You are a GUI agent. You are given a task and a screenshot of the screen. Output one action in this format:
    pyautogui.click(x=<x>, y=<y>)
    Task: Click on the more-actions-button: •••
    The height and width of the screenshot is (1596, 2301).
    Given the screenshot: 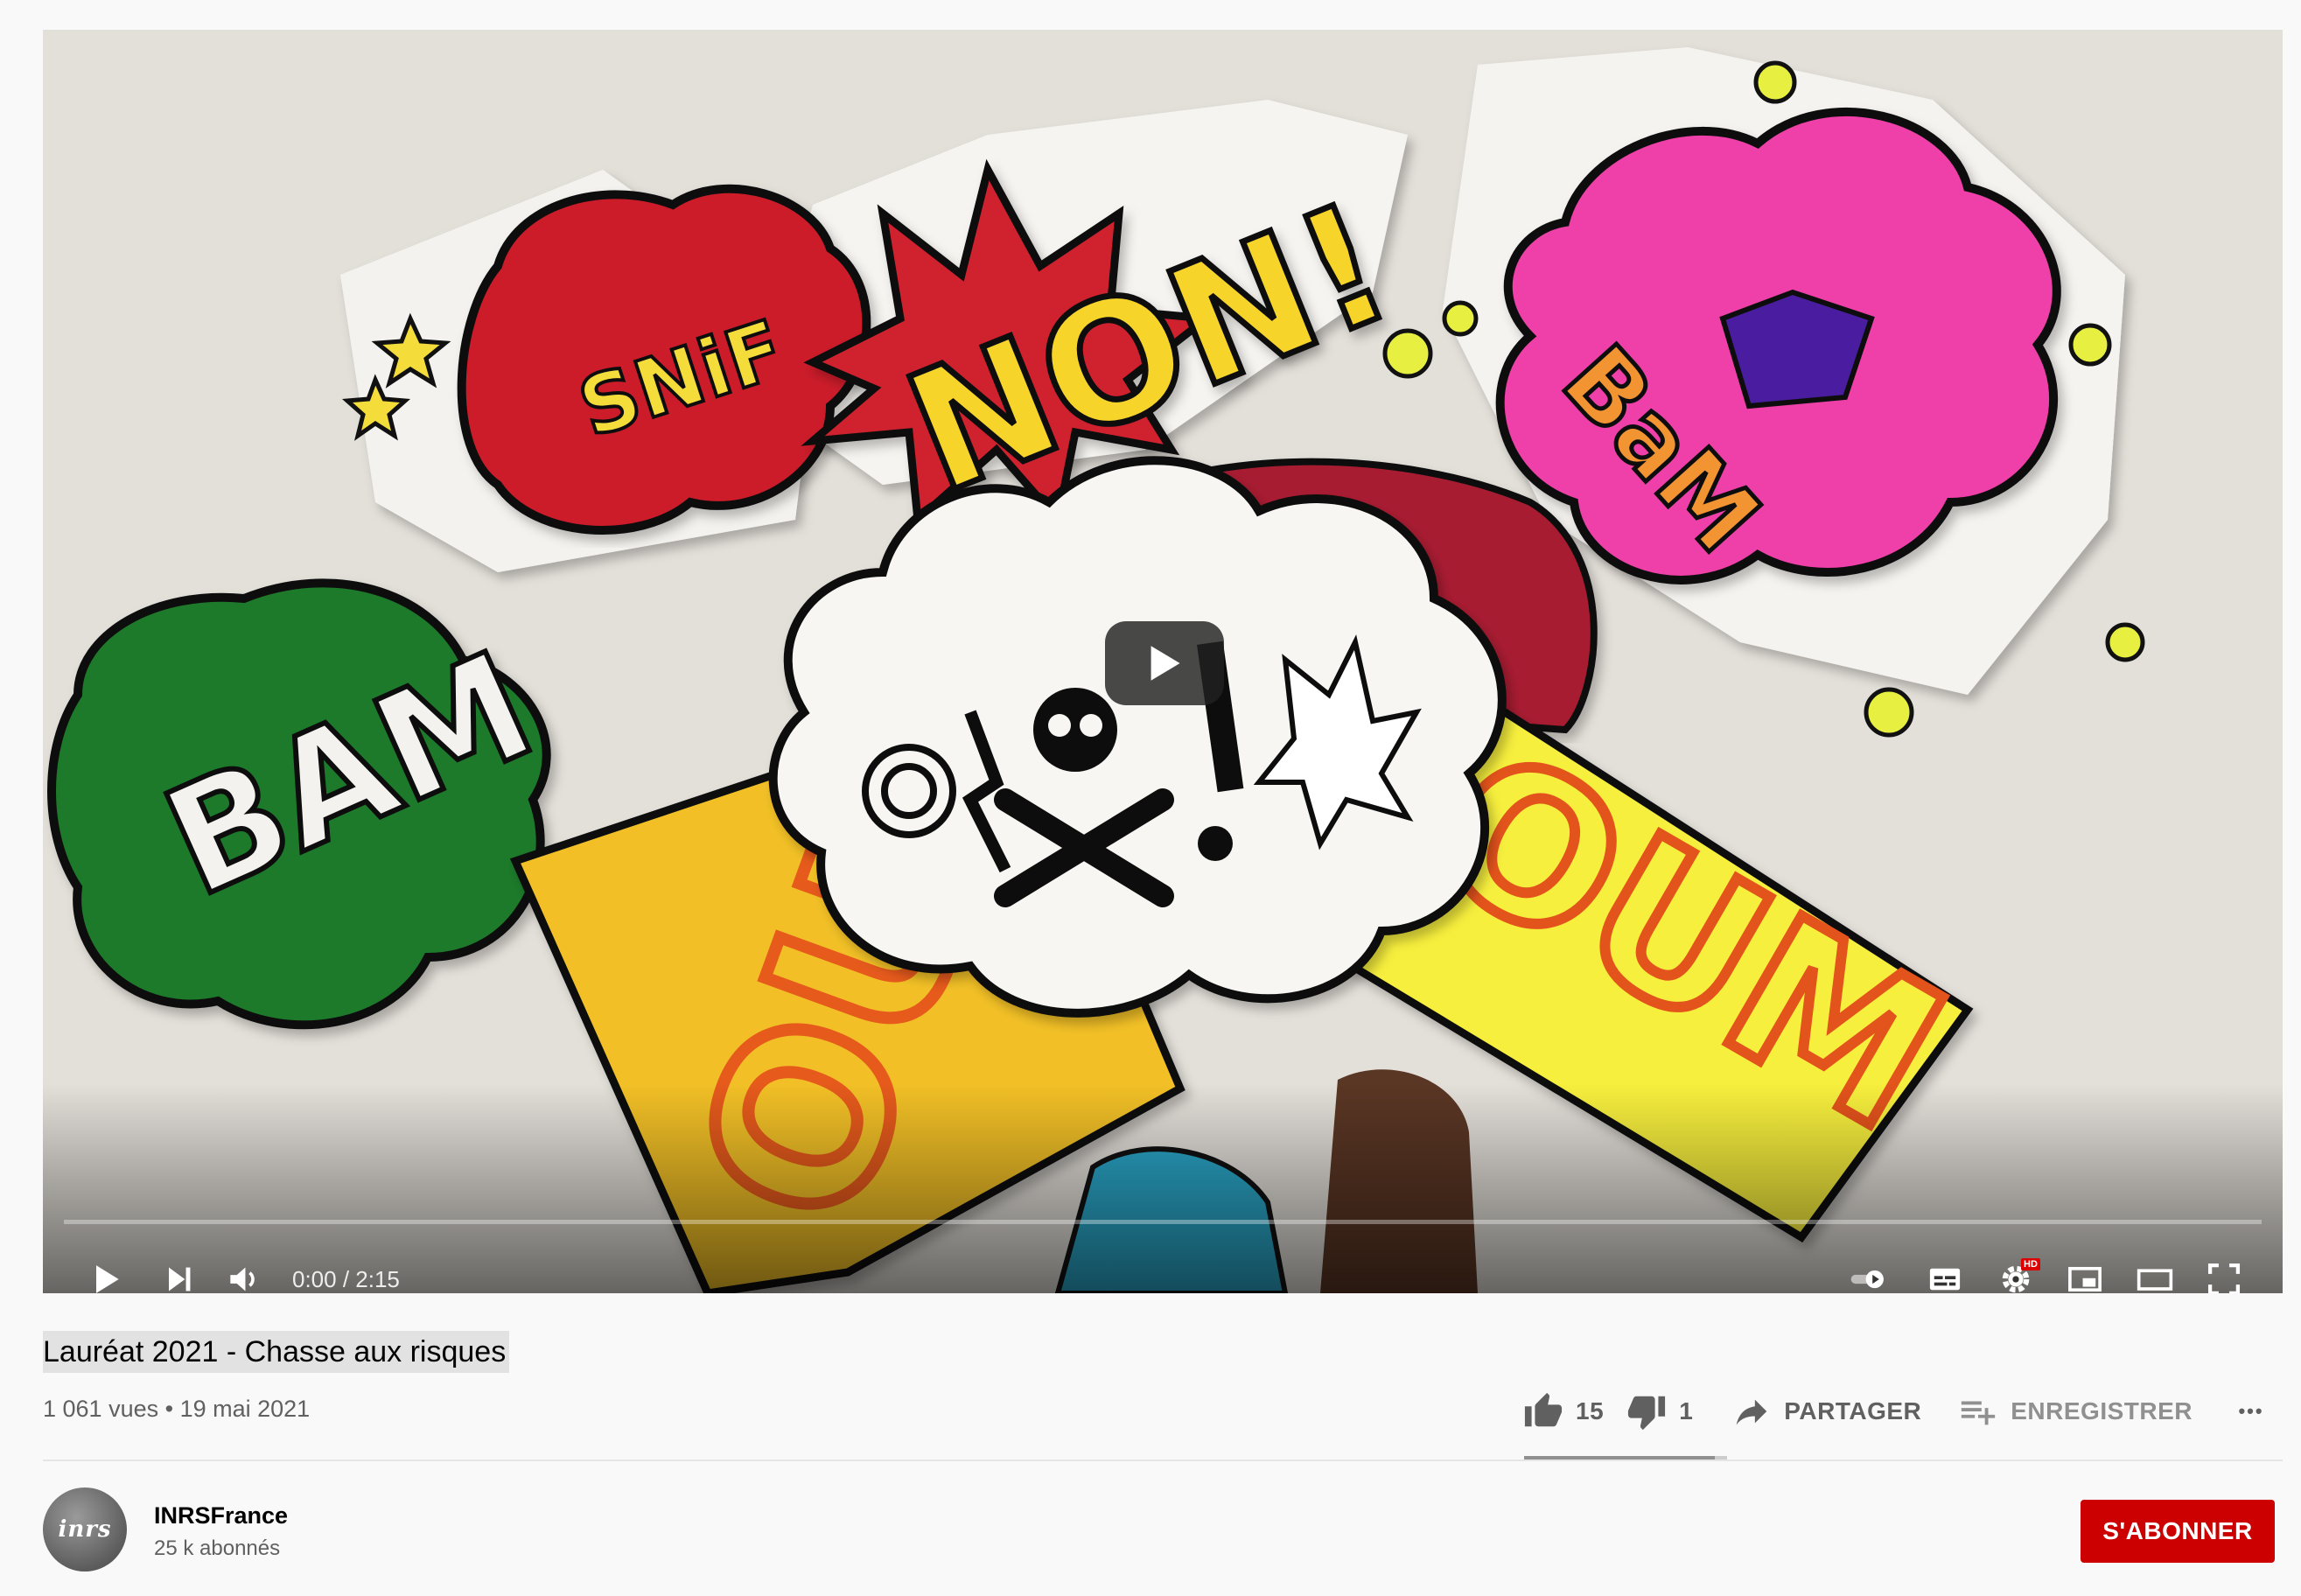 What is the action you would take?
    pyautogui.click(x=2251, y=1411)
    